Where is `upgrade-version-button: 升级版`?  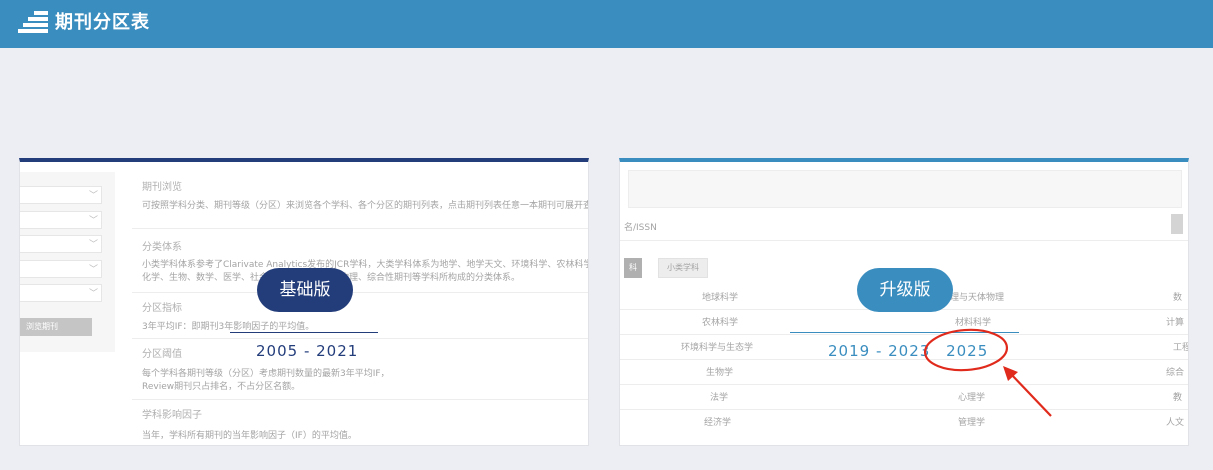 upgrade-version-button: 升级版 is located at coordinates (905, 290).